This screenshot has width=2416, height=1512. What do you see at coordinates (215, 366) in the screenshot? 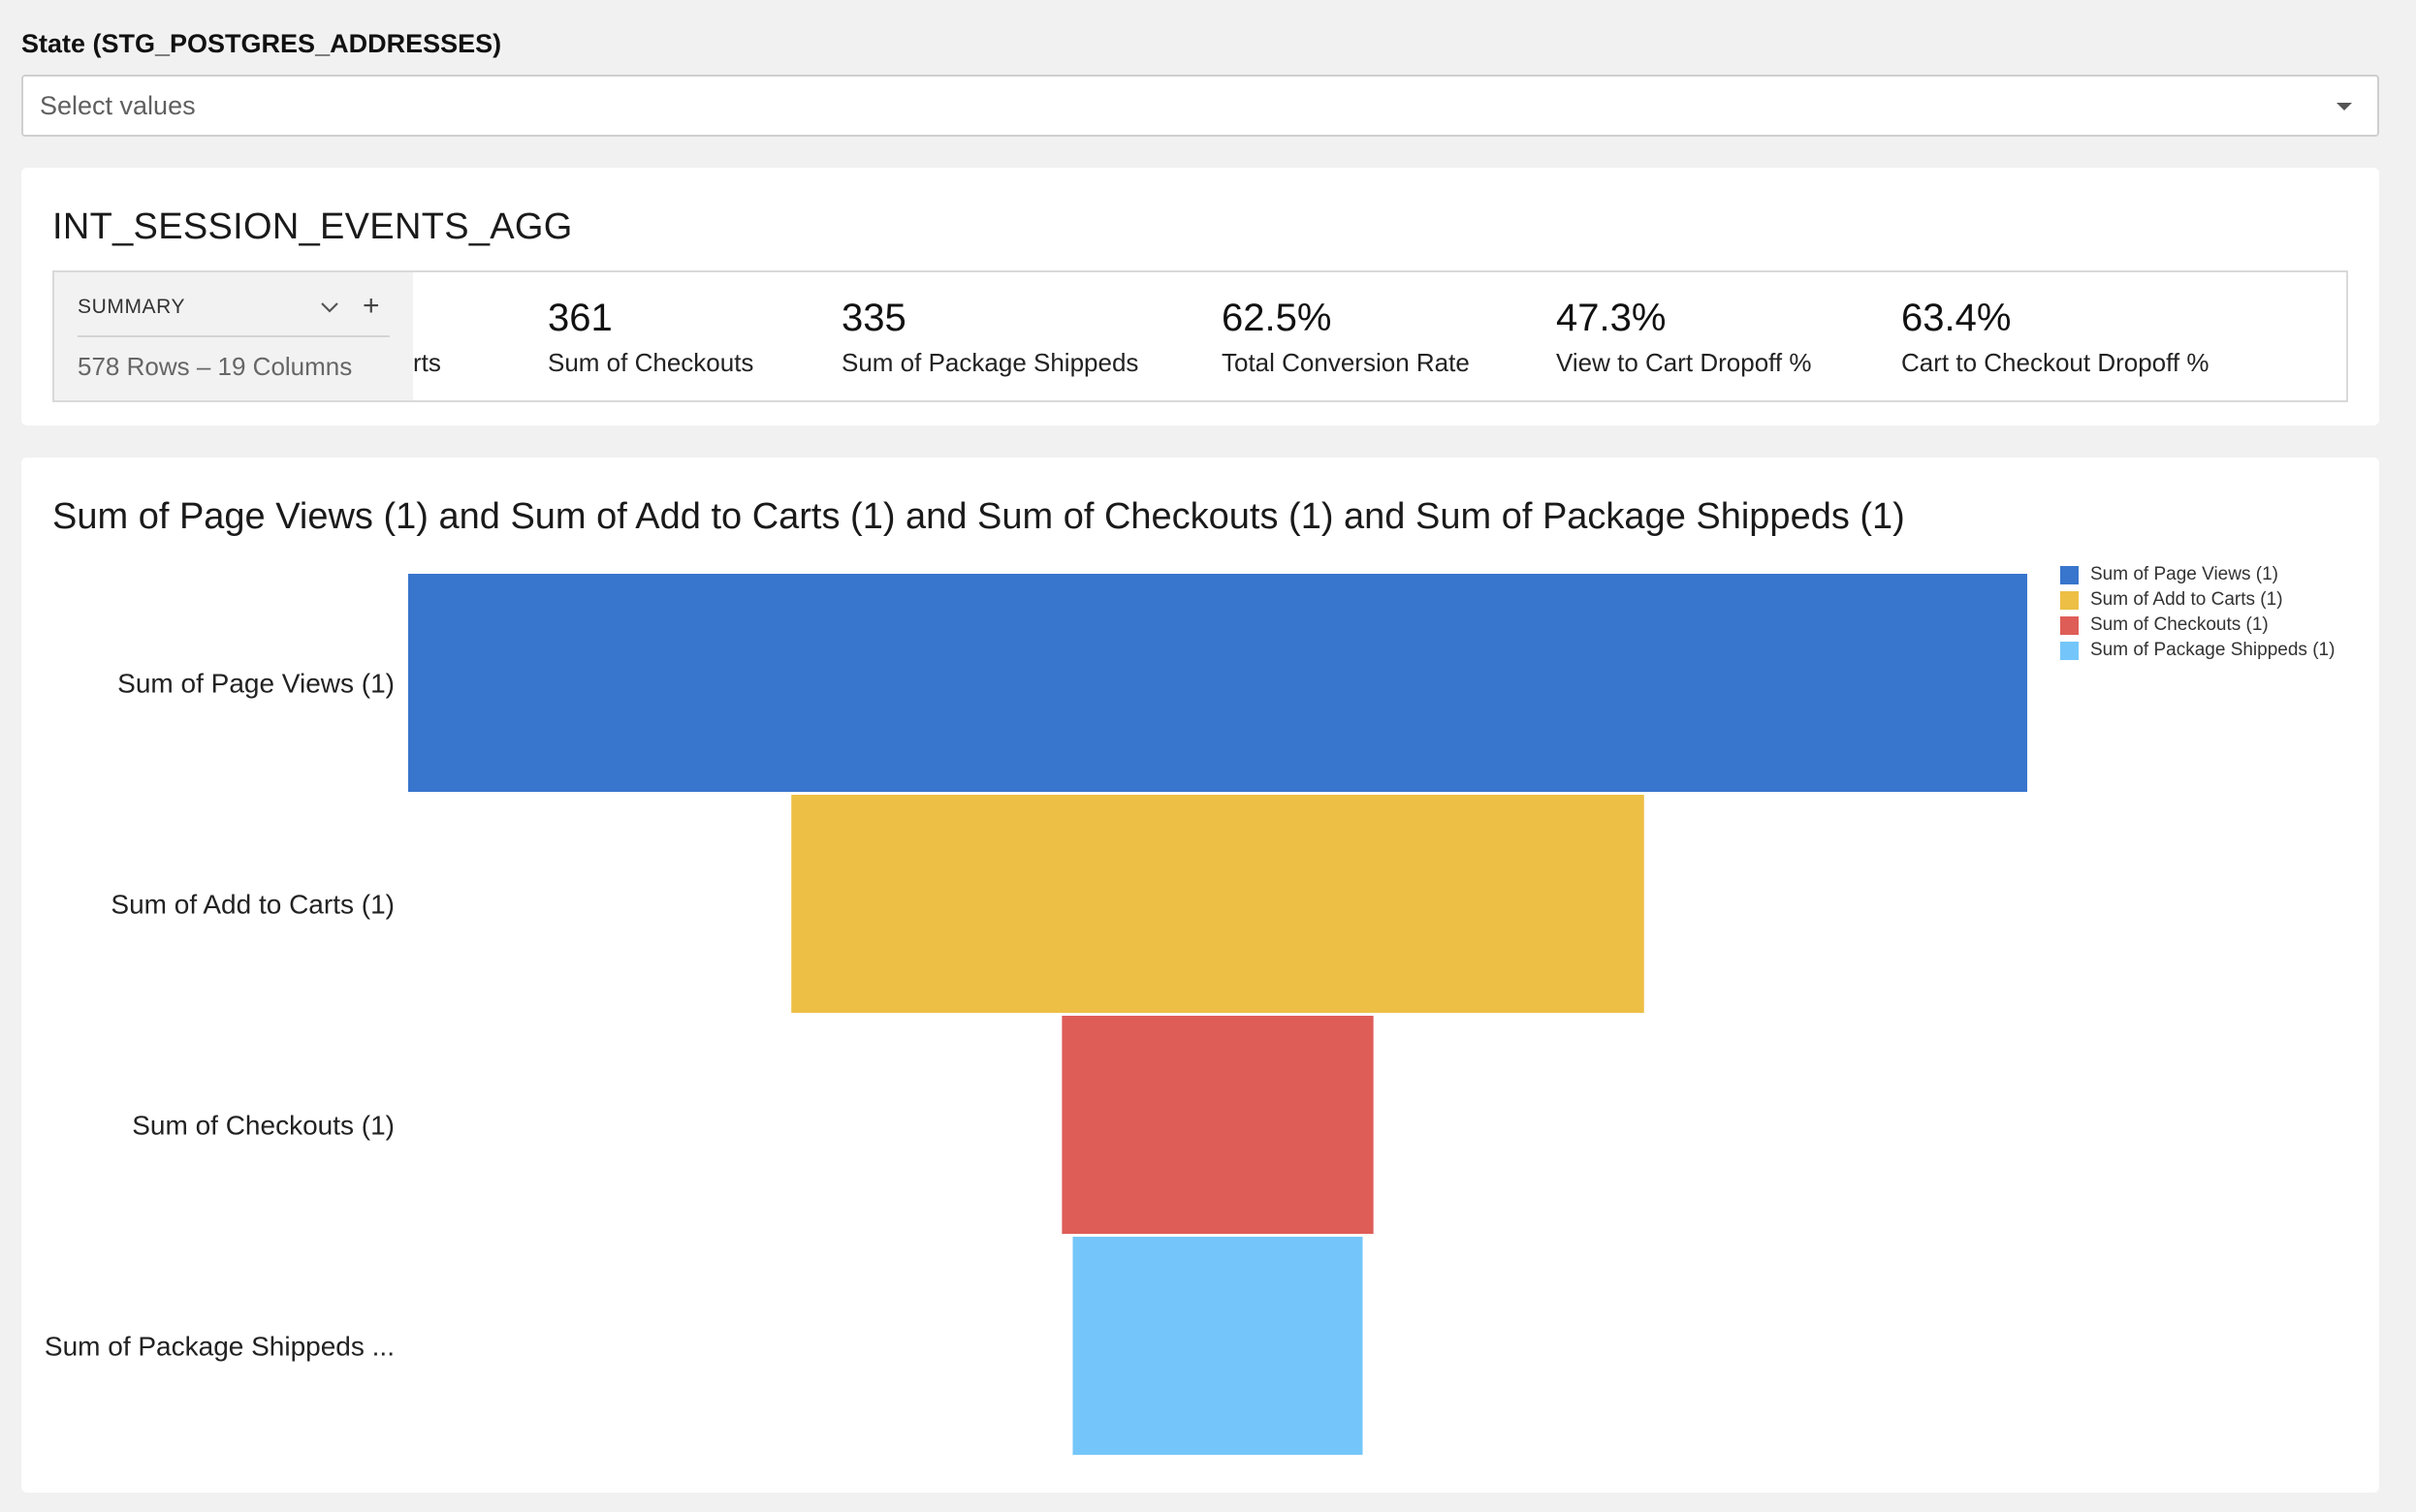
I see `rows-columns-count: 578 Rows – 19 Columns` at bounding box center [215, 366].